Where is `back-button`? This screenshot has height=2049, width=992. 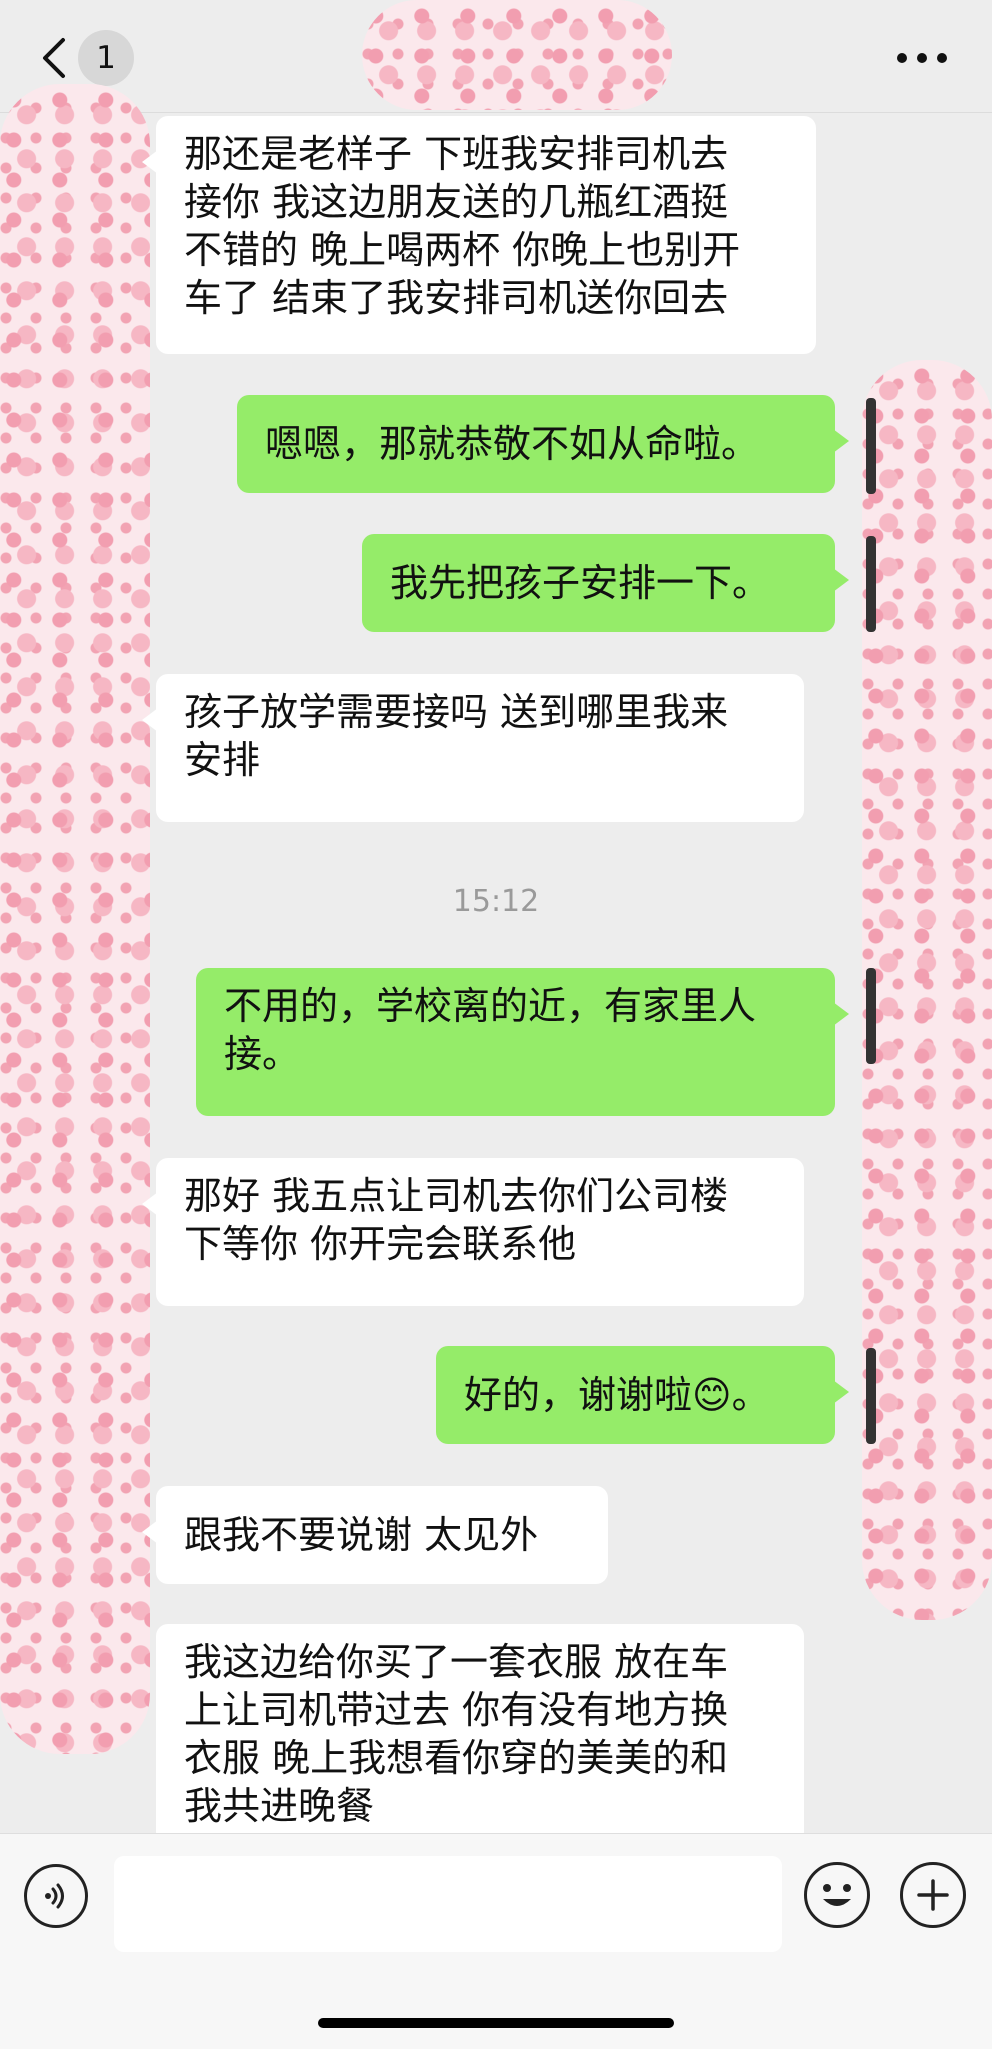 back-button is located at coordinates (54, 58).